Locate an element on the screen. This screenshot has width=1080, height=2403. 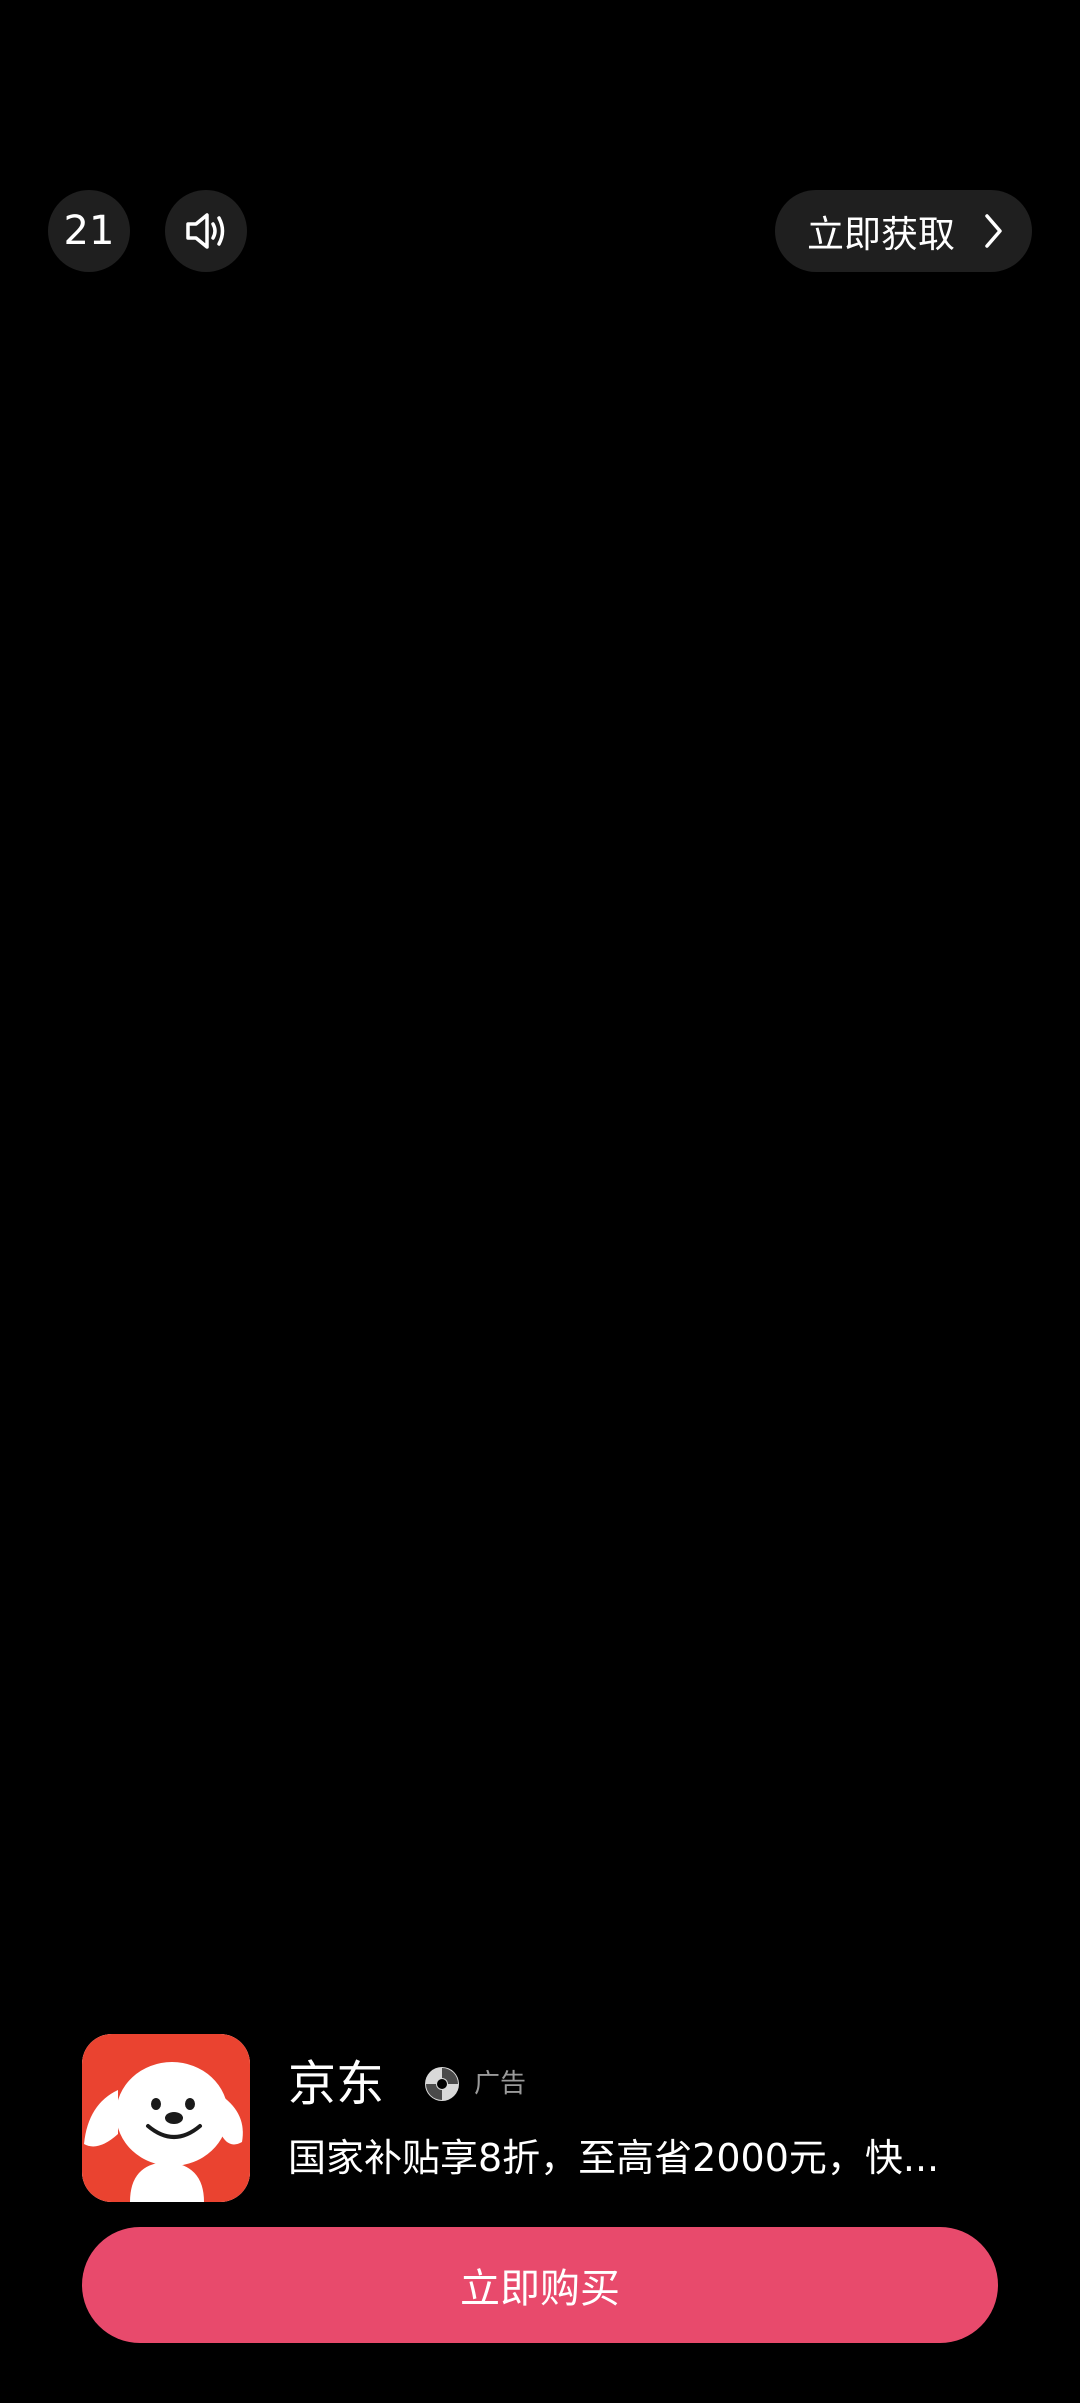
get-now-button: 立即获取 is located at coordinates (903, 231).